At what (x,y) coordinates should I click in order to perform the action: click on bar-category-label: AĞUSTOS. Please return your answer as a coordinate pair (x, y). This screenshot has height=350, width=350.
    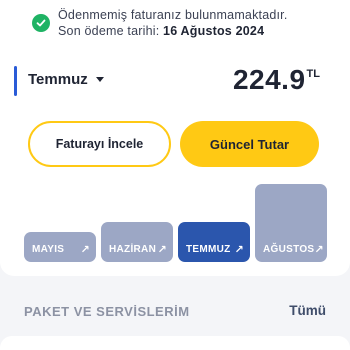
    Looking at the image, I should click on (289, 249).